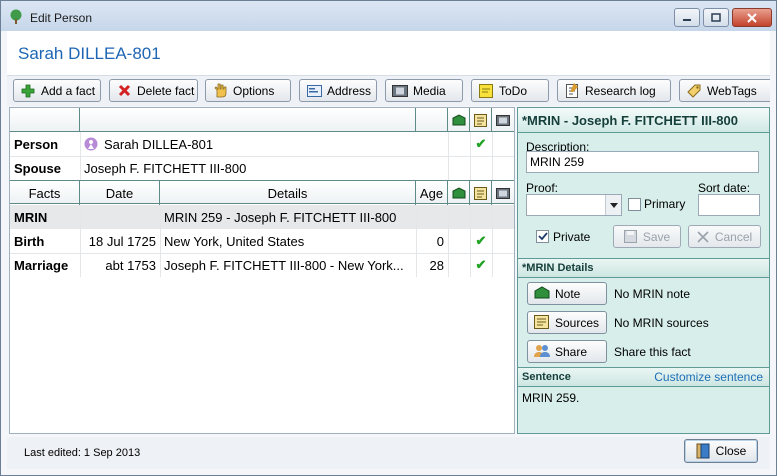 The width and height of the screenshot is (777, 476). Describe the element at coordinates (643, 410) in the screenshot. I see `sentence-box: MRIN 259.` at that location.